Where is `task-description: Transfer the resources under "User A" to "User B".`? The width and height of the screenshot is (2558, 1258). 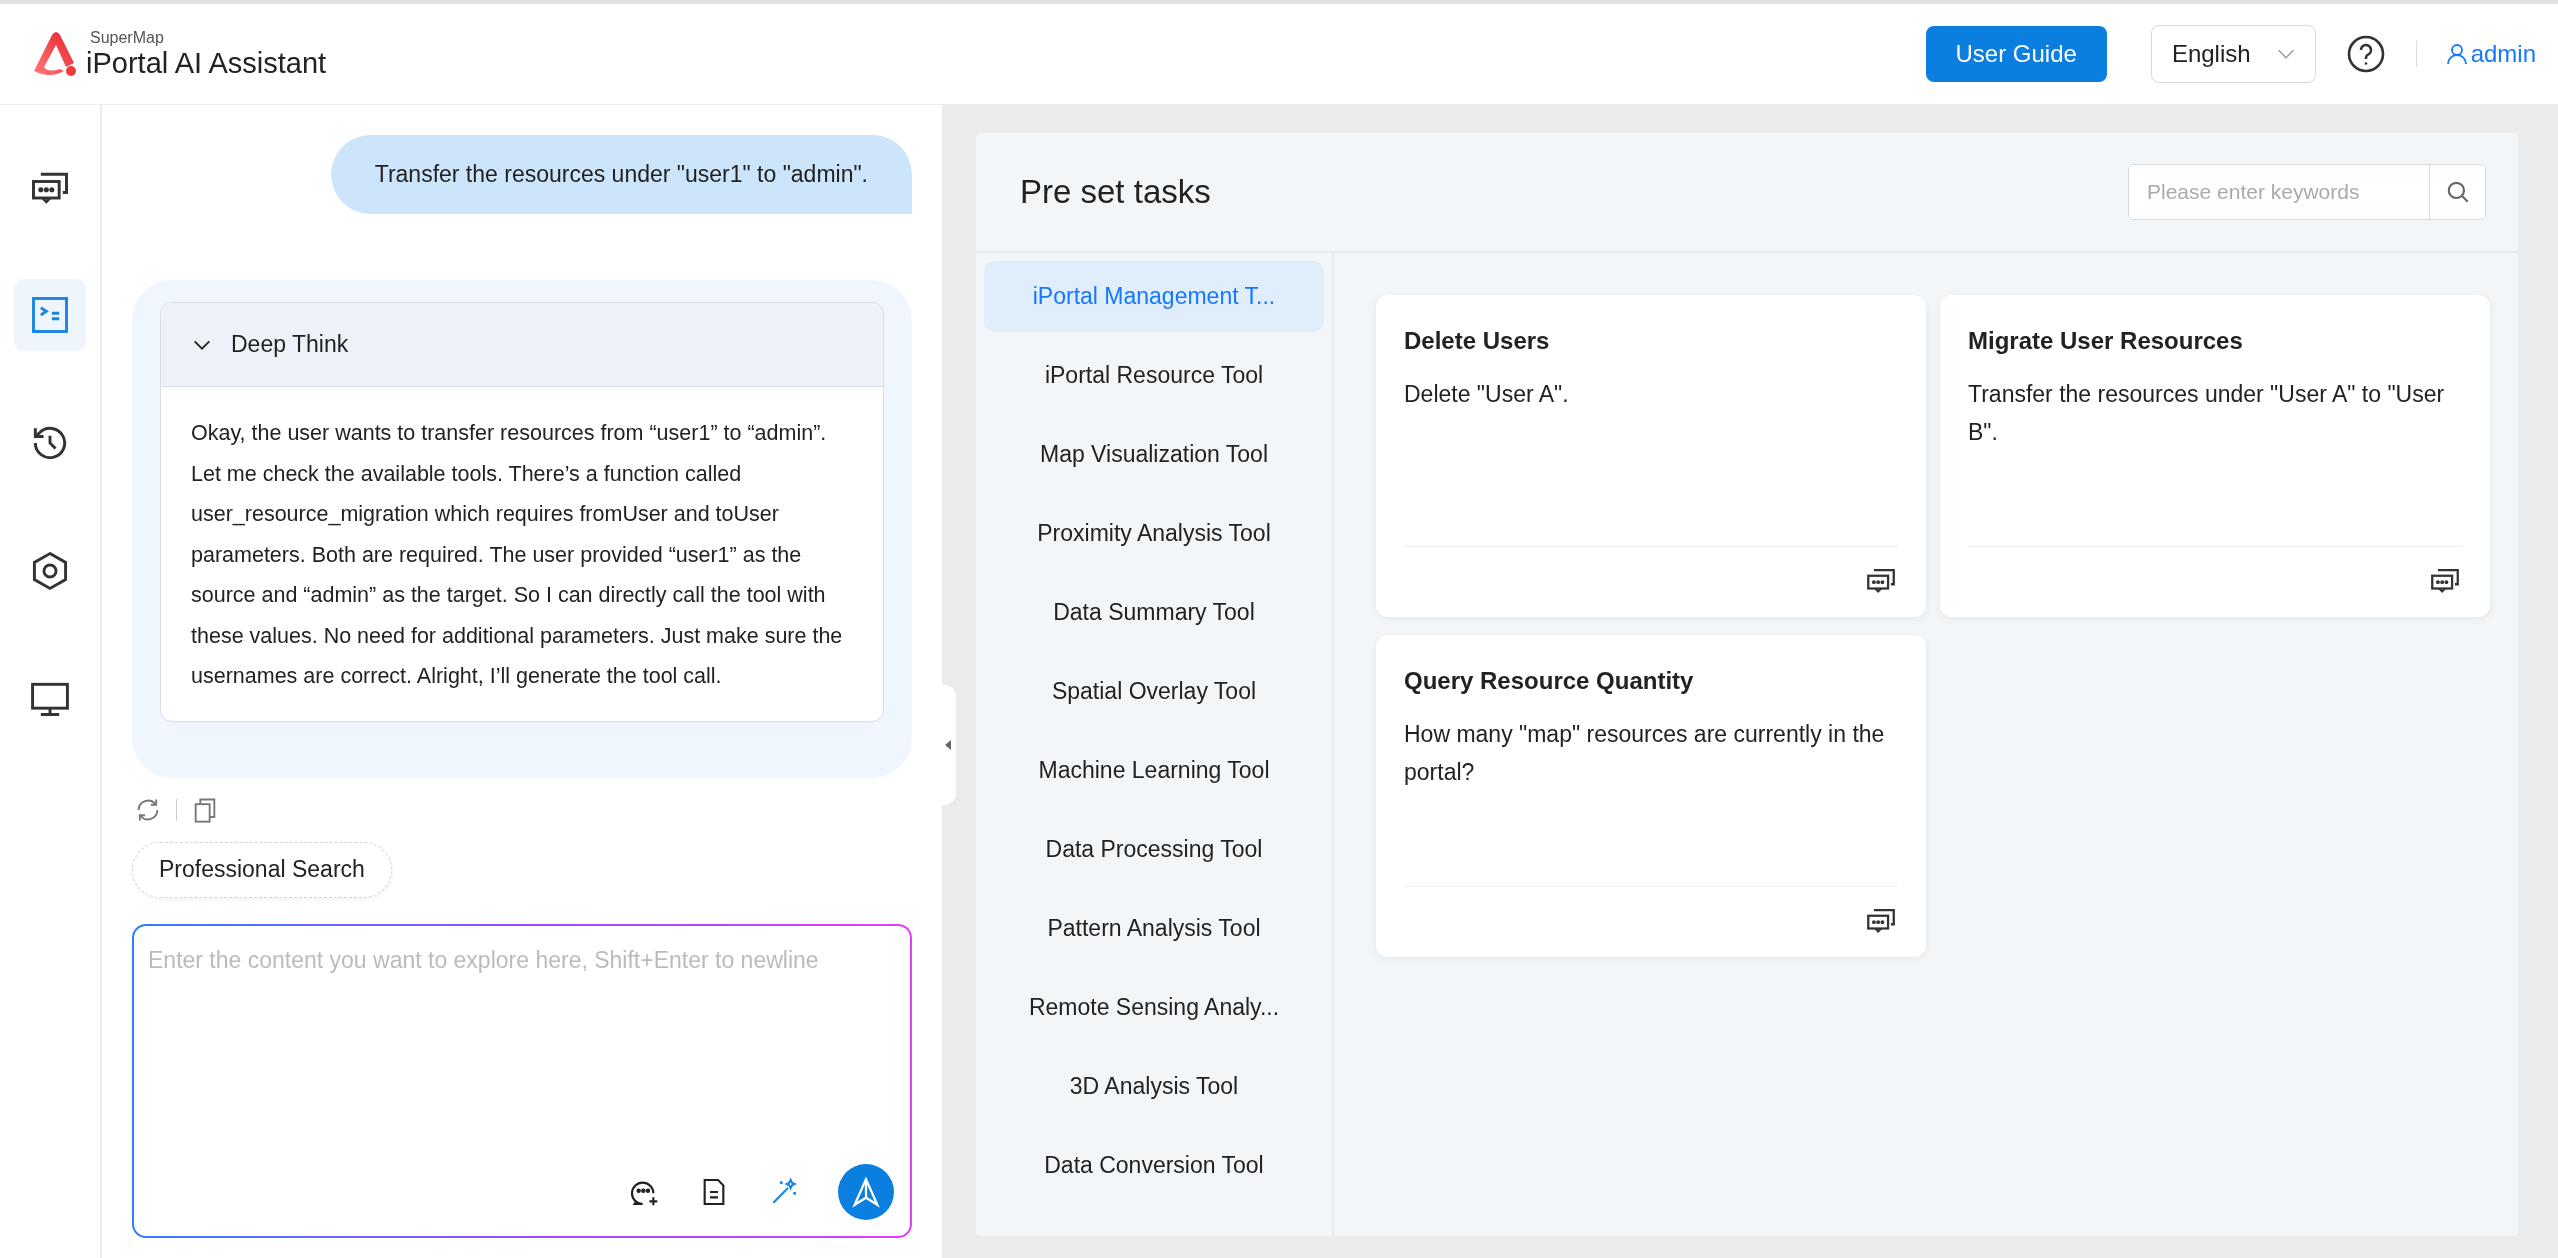
task-description: Transfer the resources under "User A" to "User B". is located at coordinates (2207, 413).